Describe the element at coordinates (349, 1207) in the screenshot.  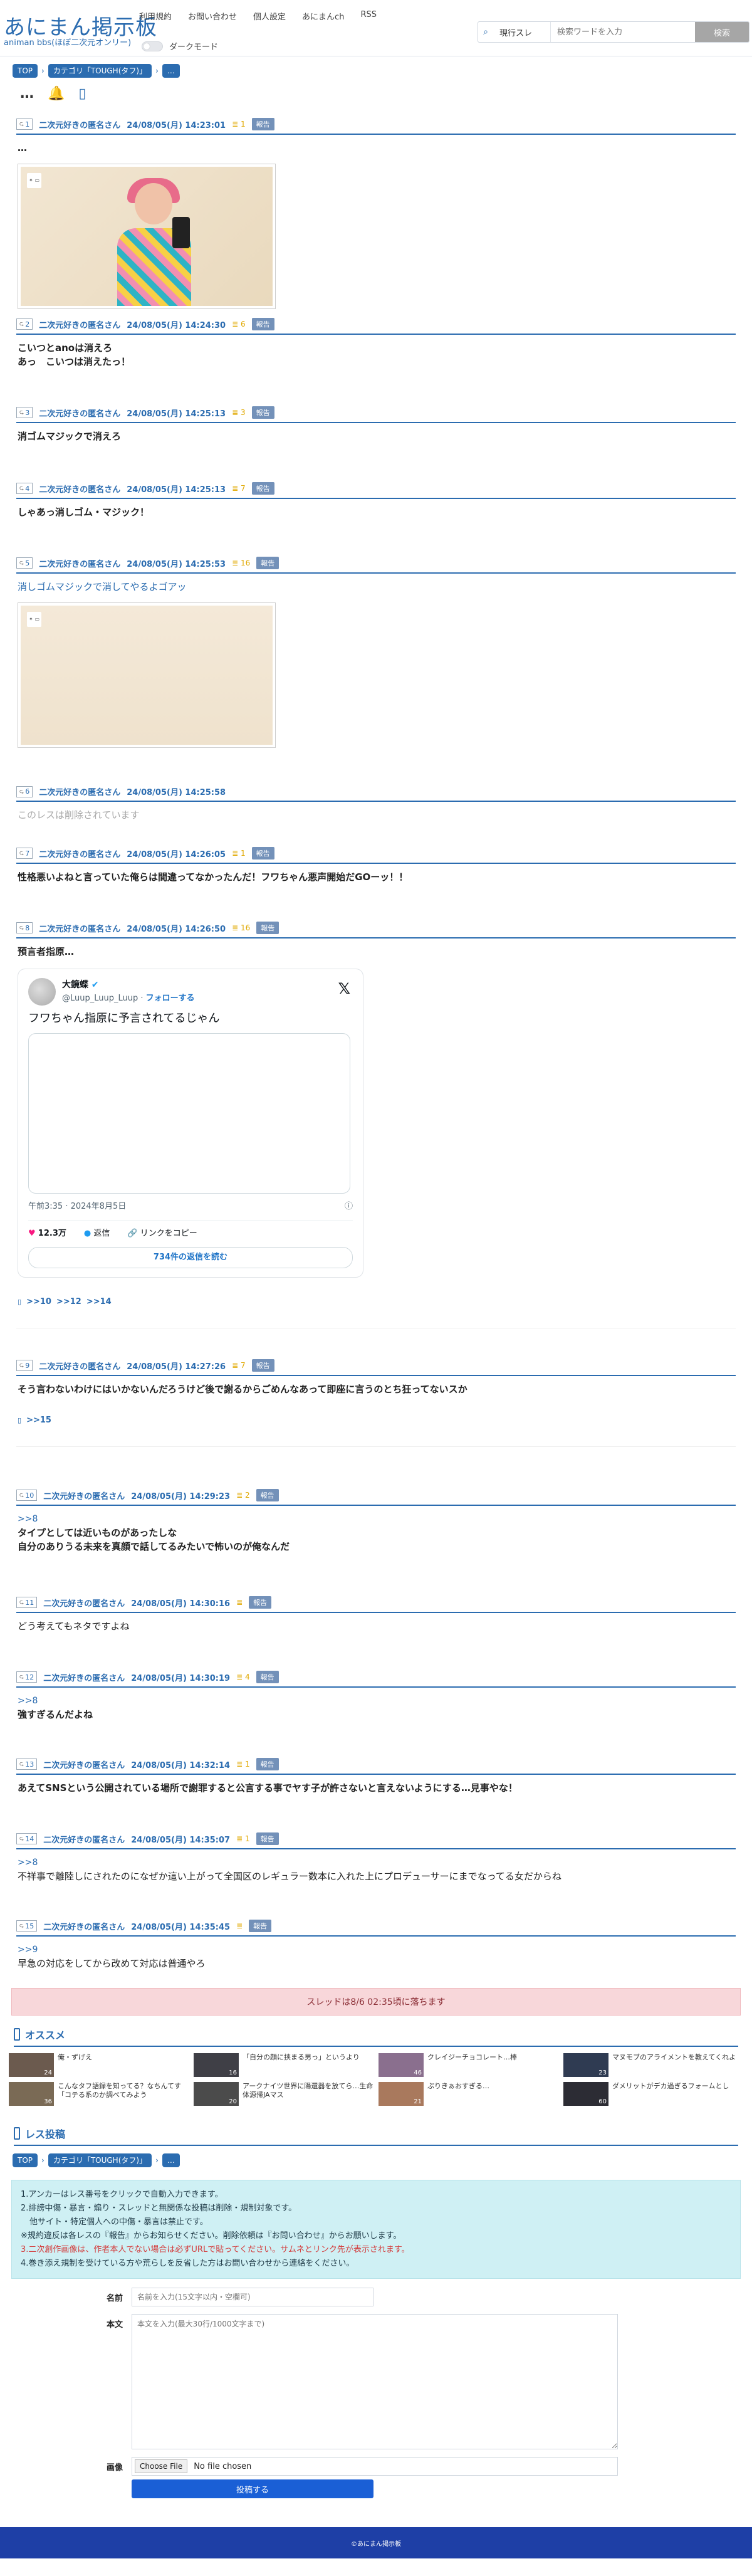
I see `info-icon: ⓘ` at that location.